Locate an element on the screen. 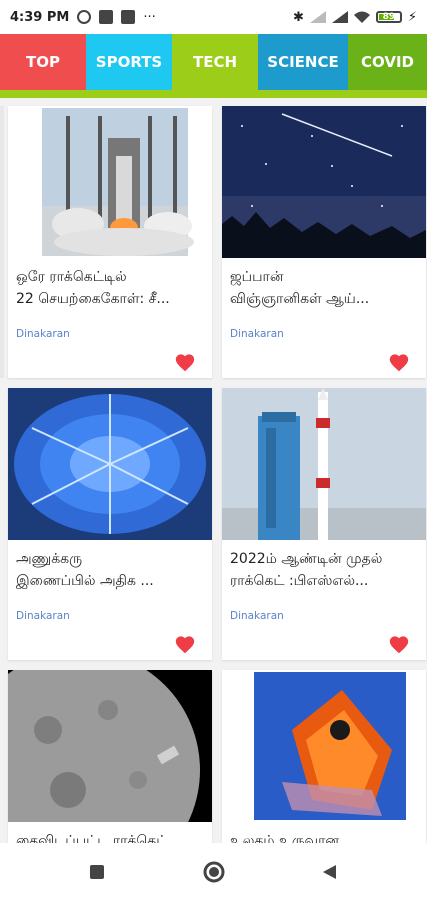 This screenshot has width=427, height=900. status-time: 4:39 PM is located at coordinates (40, 17).